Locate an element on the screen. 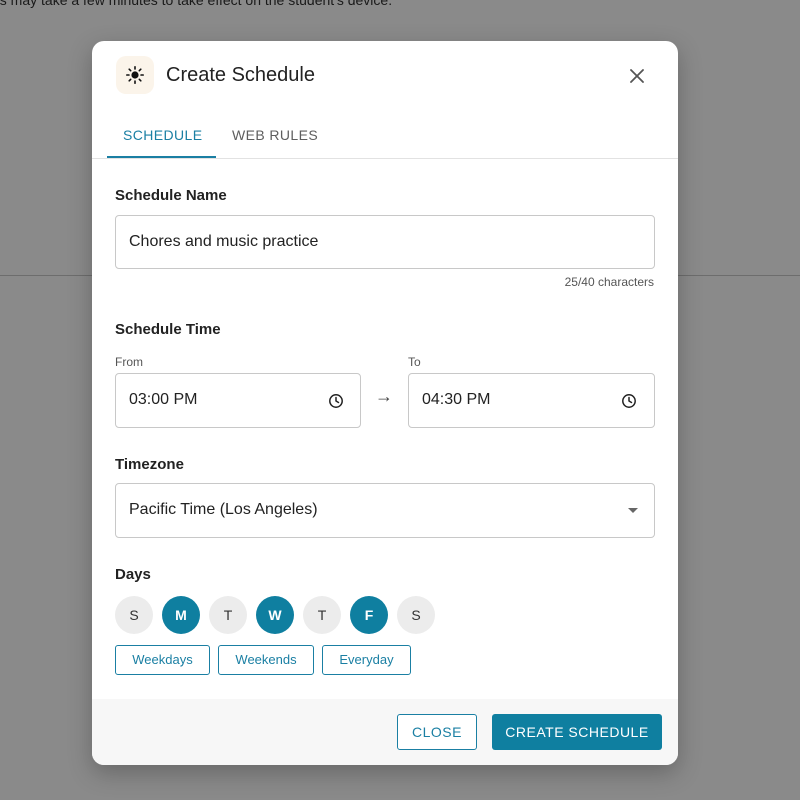 The width and height of the screenshot is (800, 800). schedule-name-input: Chores and music practice is located at coordinates (385, 242).